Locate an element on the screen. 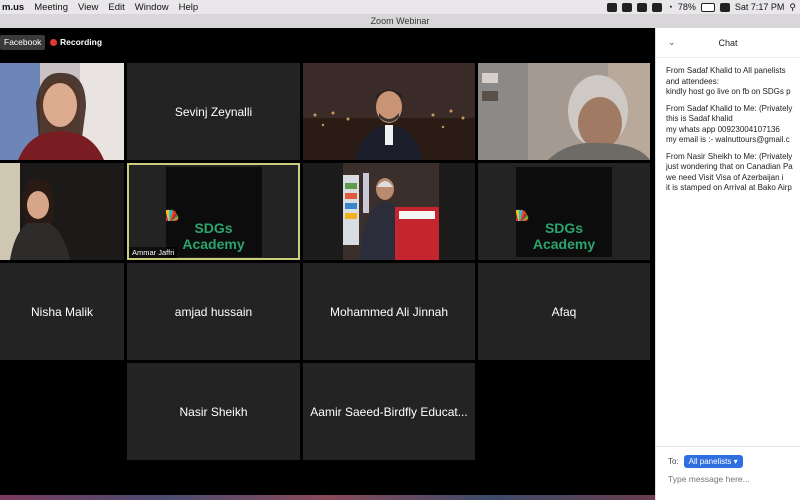  recipient-dropdown: All panelists ▾ is located at coordinates (713, 461).